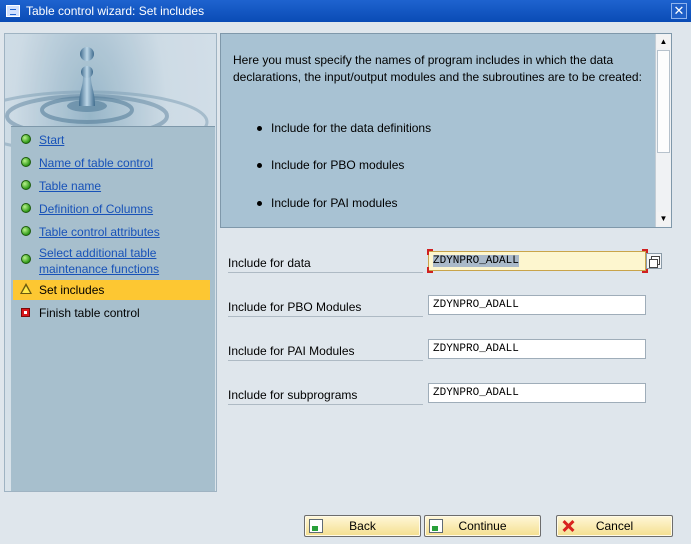 This screenshot has width=691, height=544. Describe the element at coordinates (679, 11) in the screenshot. I see `close-icon: ✕` at that location.